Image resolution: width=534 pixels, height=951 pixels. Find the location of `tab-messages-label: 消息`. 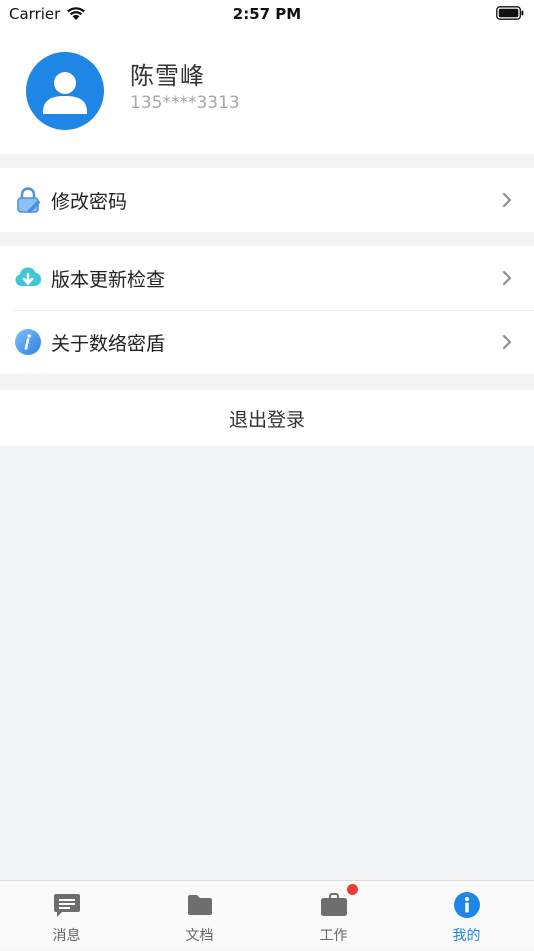

tab-messages-label: 消息 is located at coordinates (66, 936).